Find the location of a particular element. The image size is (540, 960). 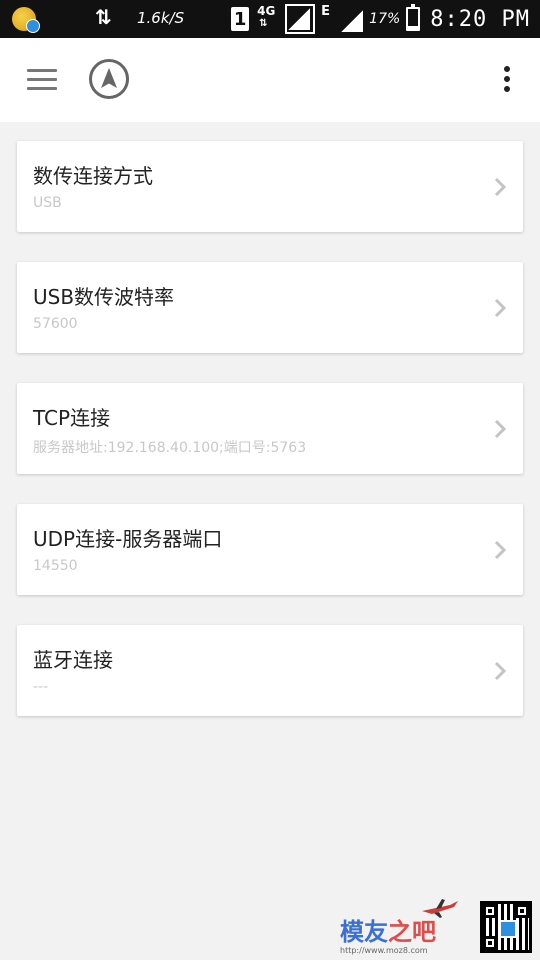

qr-code-icon is located at coordinates (506, 927).